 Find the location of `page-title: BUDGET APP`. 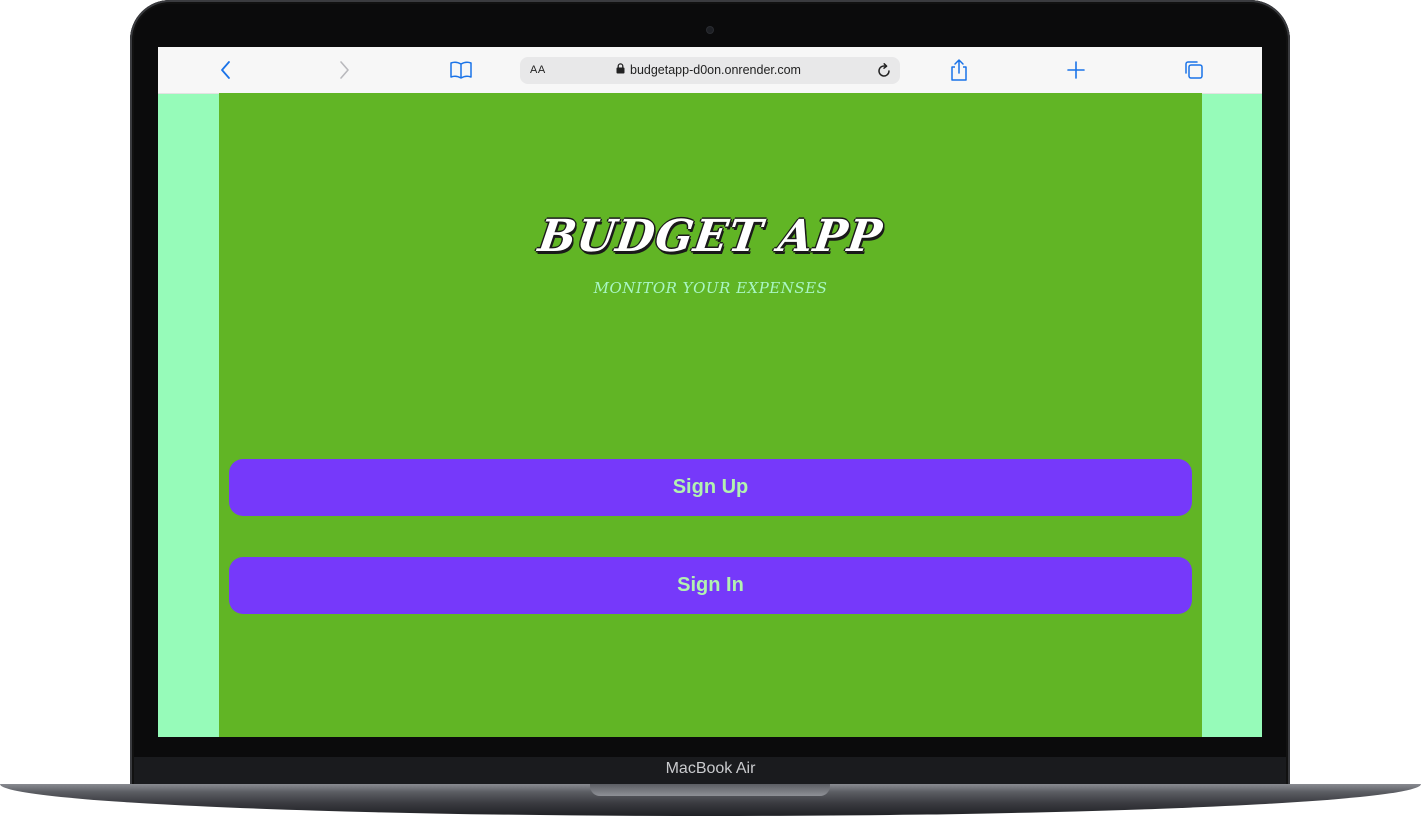

page-title: BUDGET APP is located at coordinates (710, 236).